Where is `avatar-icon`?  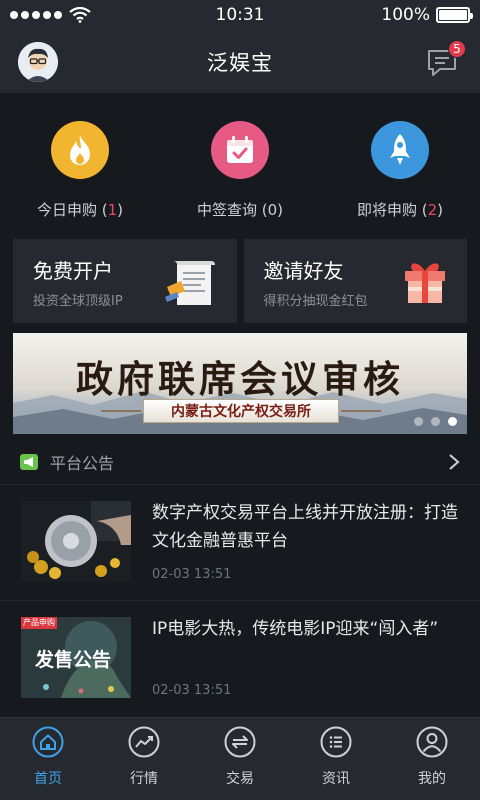
avatar-icon is located at coordinates (38, 62).